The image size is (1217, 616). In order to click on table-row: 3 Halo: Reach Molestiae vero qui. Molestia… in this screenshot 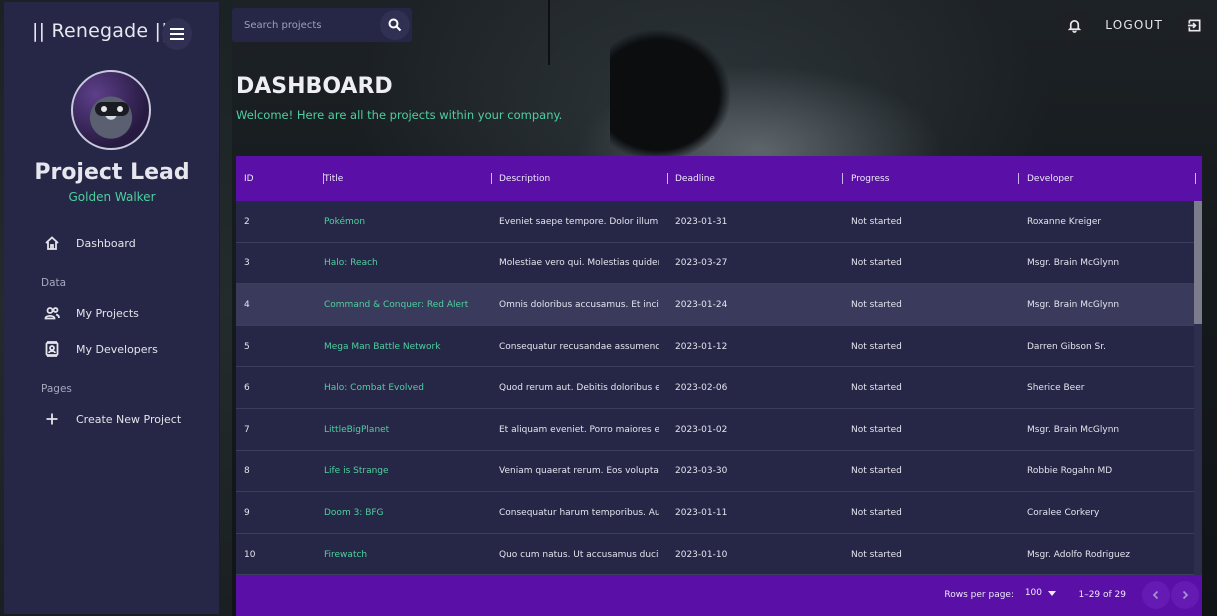, I will do `click(715, 264)`.